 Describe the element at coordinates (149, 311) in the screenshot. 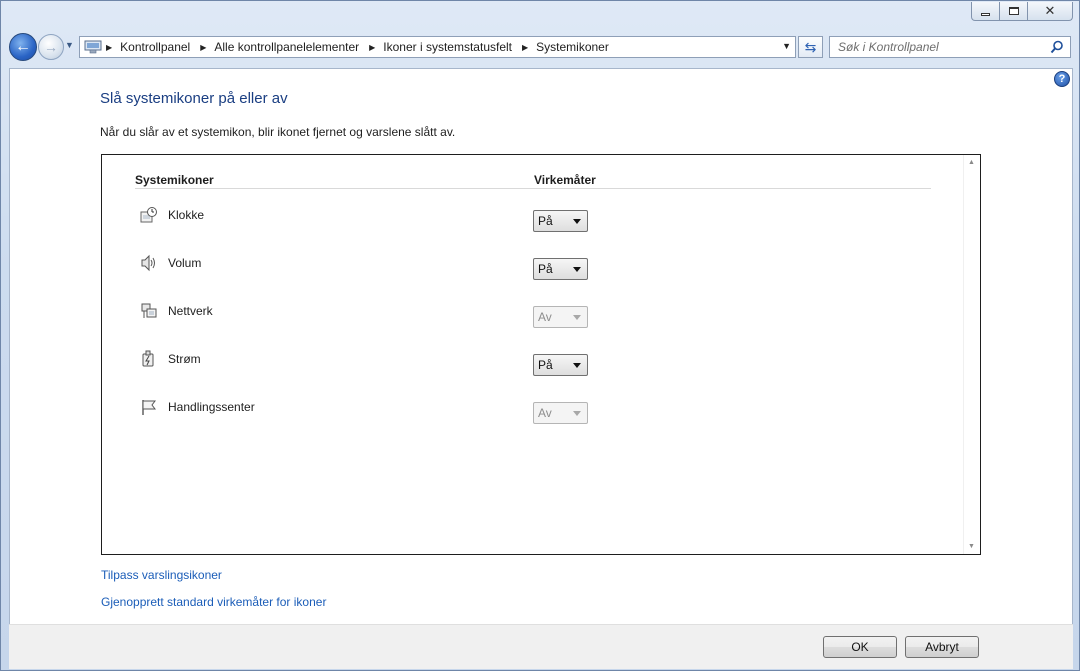

I see `network-icon` at that location.